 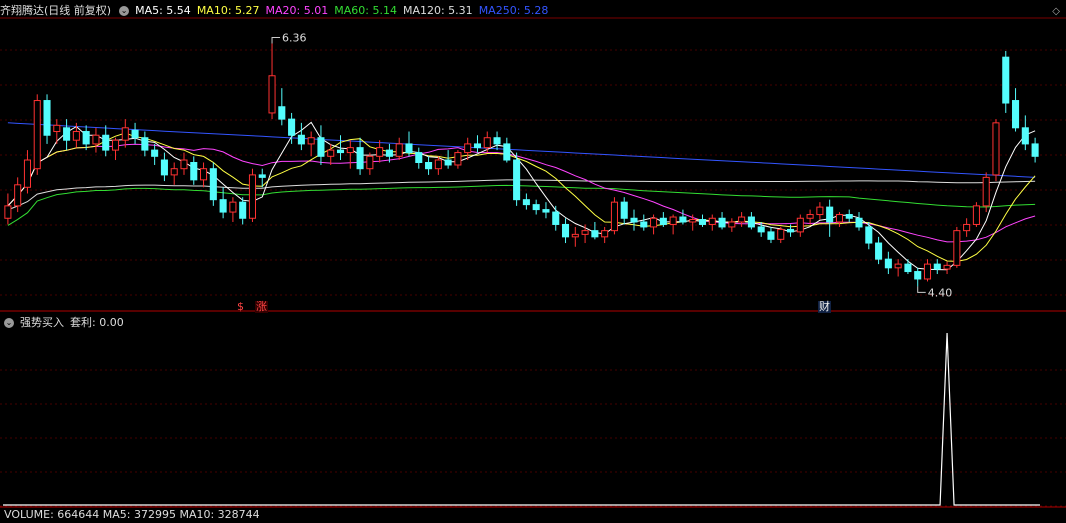 I want to click on diamond-icon: ◇, so click(x=1056, y=11).